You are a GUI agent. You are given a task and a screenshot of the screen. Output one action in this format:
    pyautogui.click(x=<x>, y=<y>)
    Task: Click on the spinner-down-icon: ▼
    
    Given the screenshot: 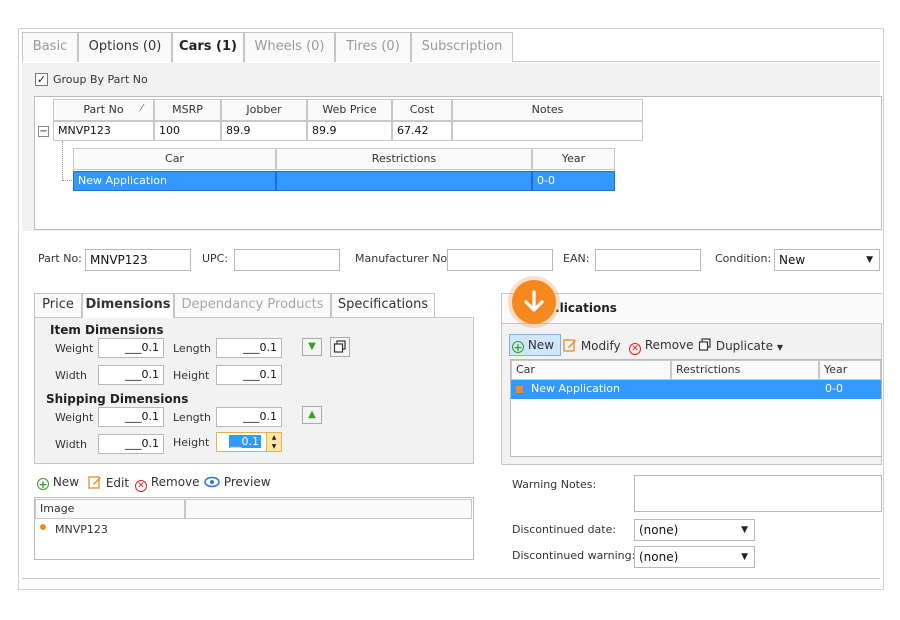 What is the action you would take?
    pyautogui.click(x=274, y=446)
    